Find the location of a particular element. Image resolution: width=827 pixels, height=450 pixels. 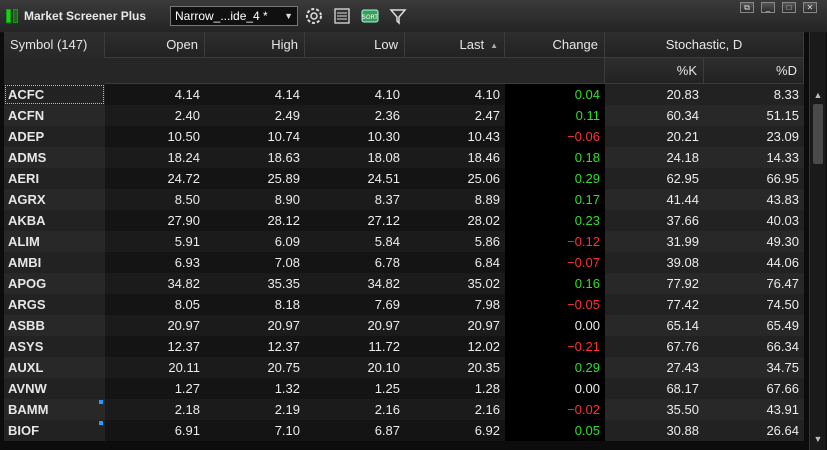

cell-open: 6.93 is located at coordinates (187, 262).